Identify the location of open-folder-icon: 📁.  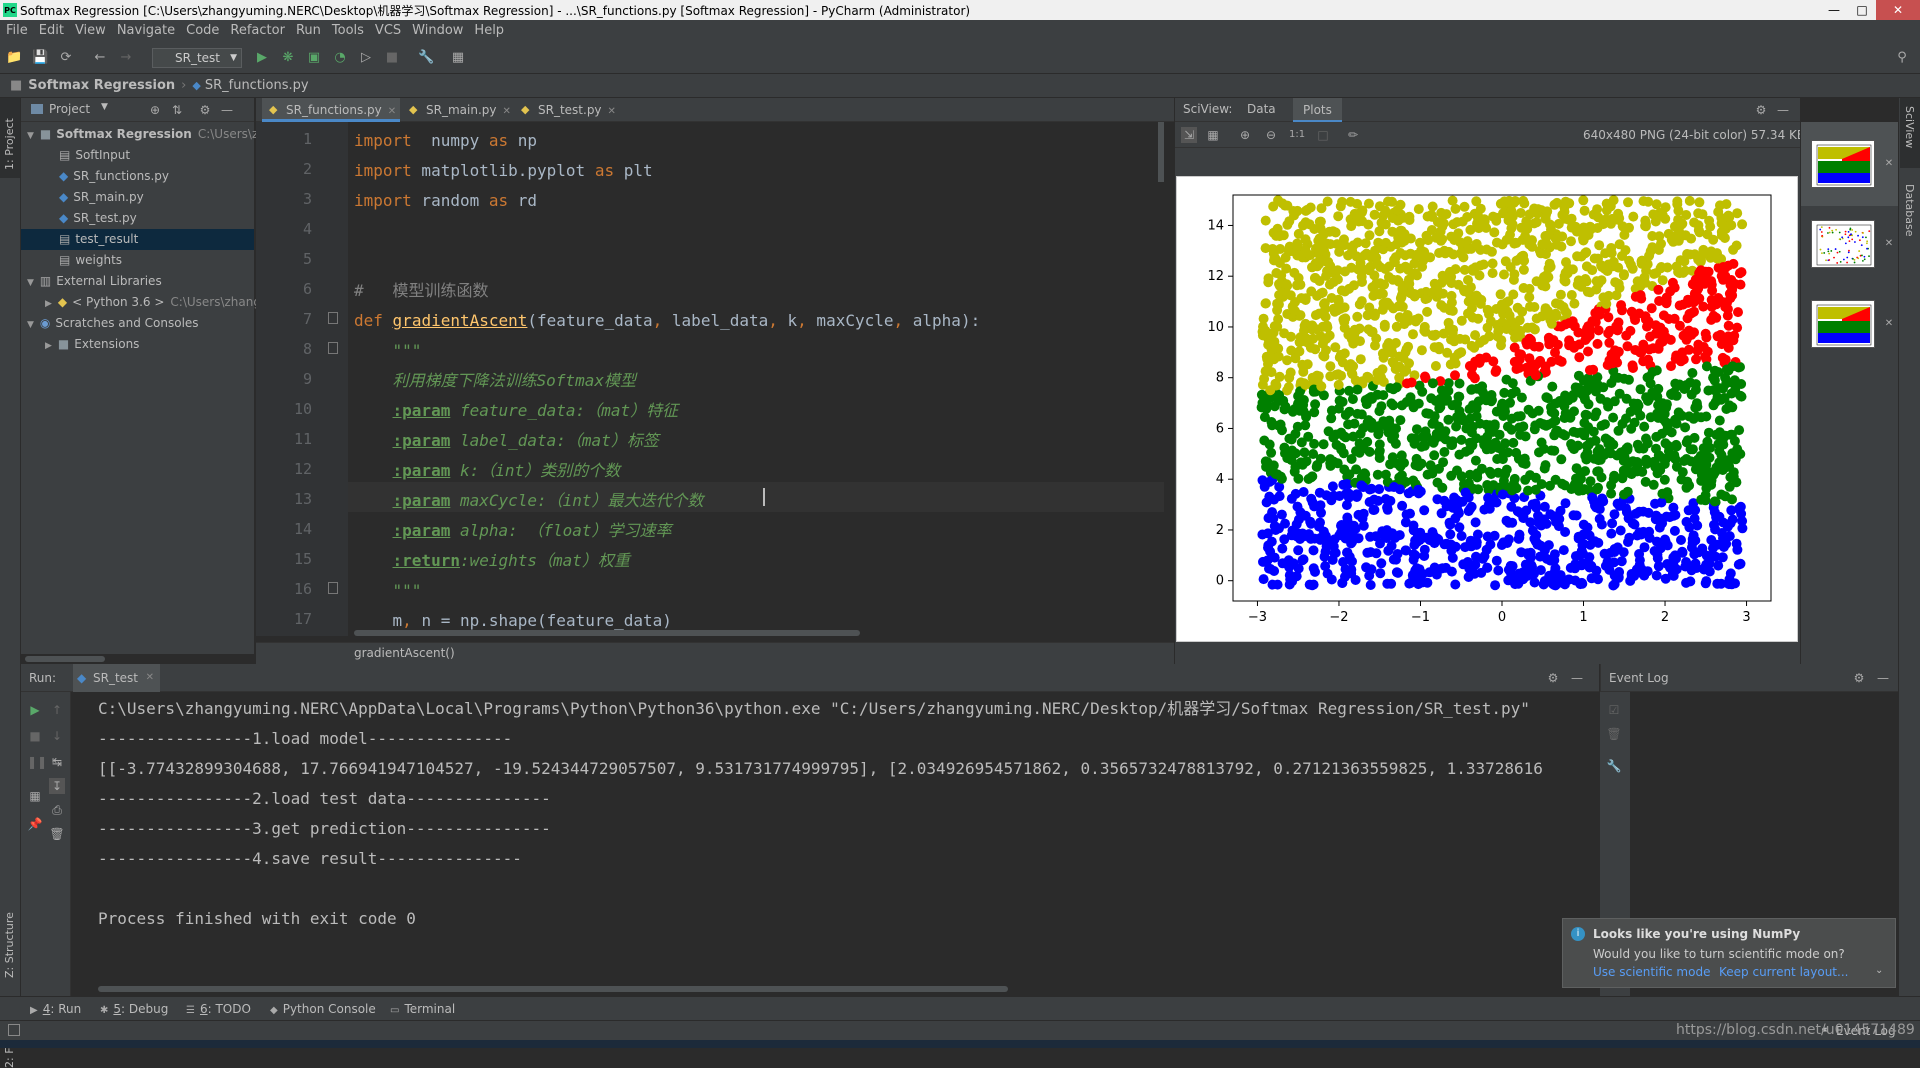
(14, 58).